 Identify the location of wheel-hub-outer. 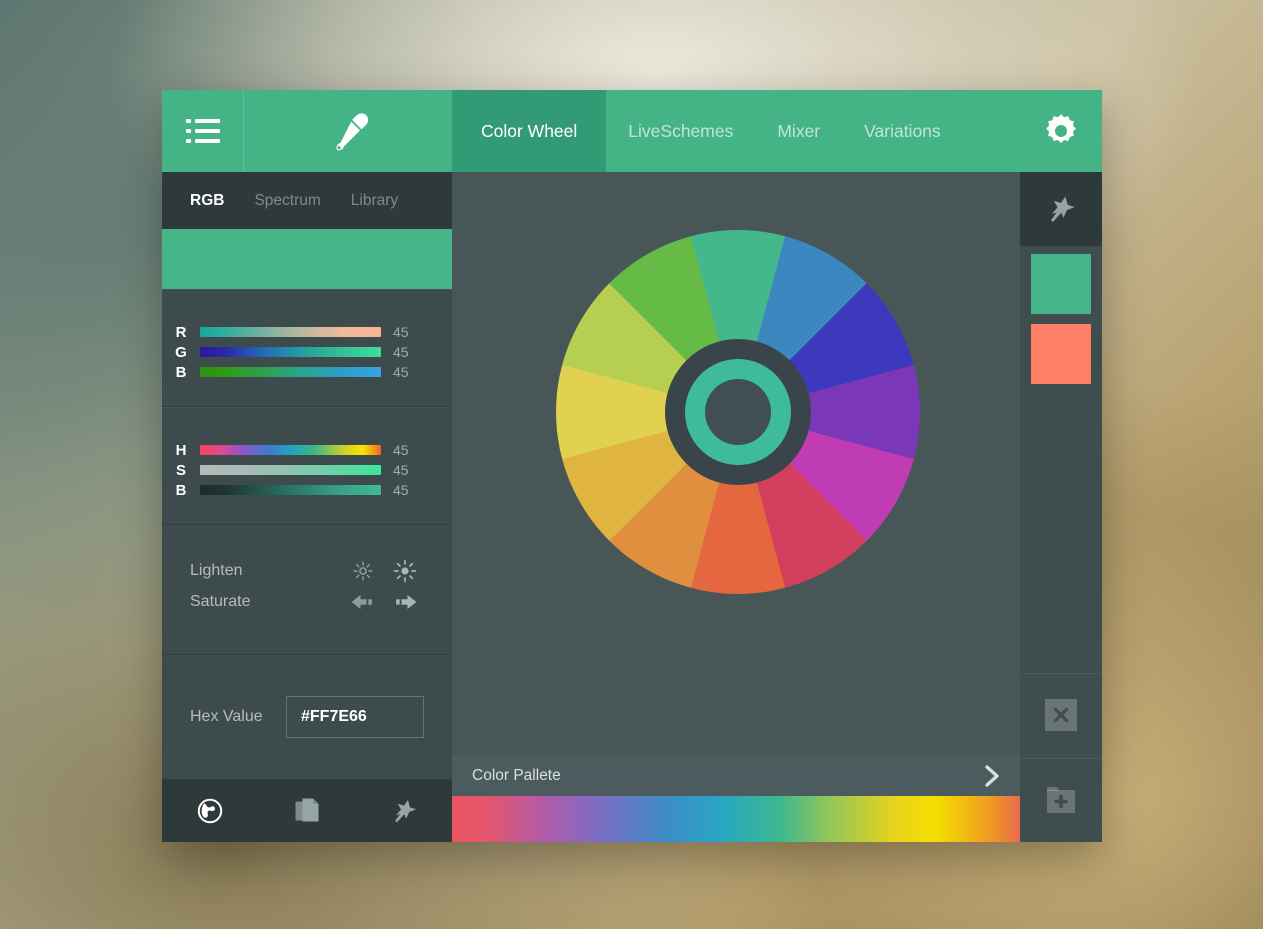
(738, 412).